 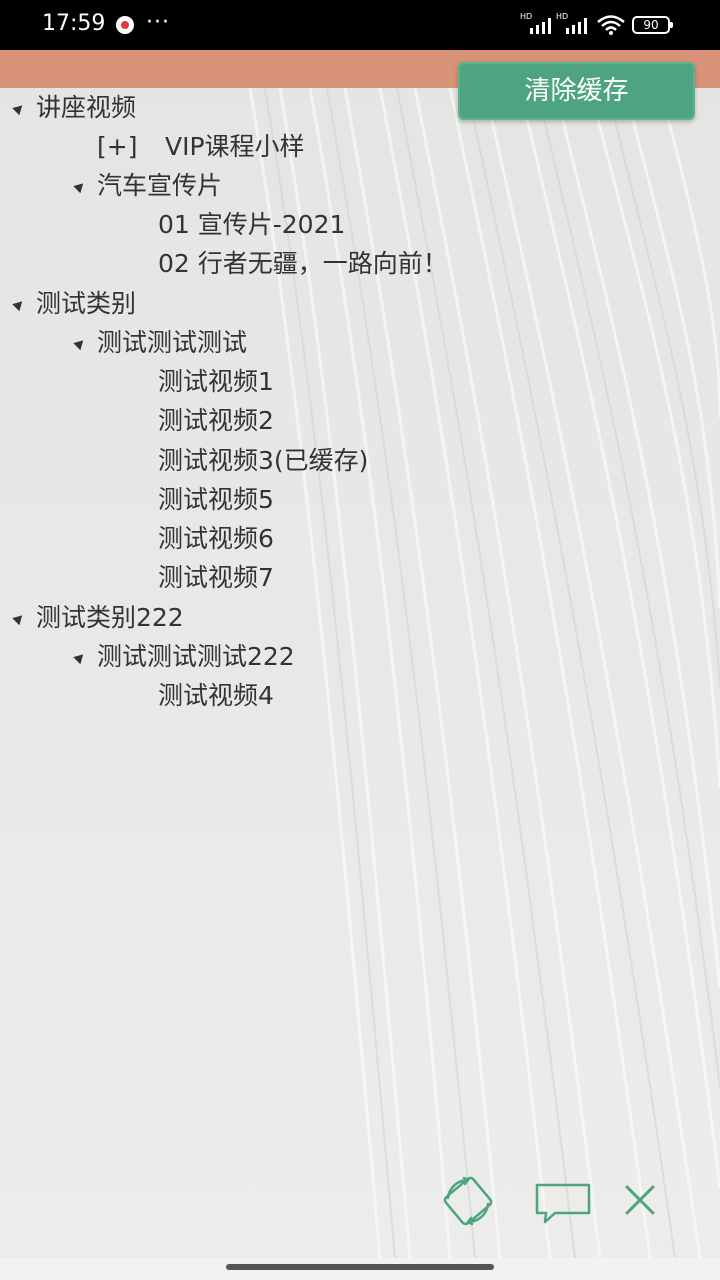 I want to click on video-item-label: 测试视频1, so click(x=216, y=381).